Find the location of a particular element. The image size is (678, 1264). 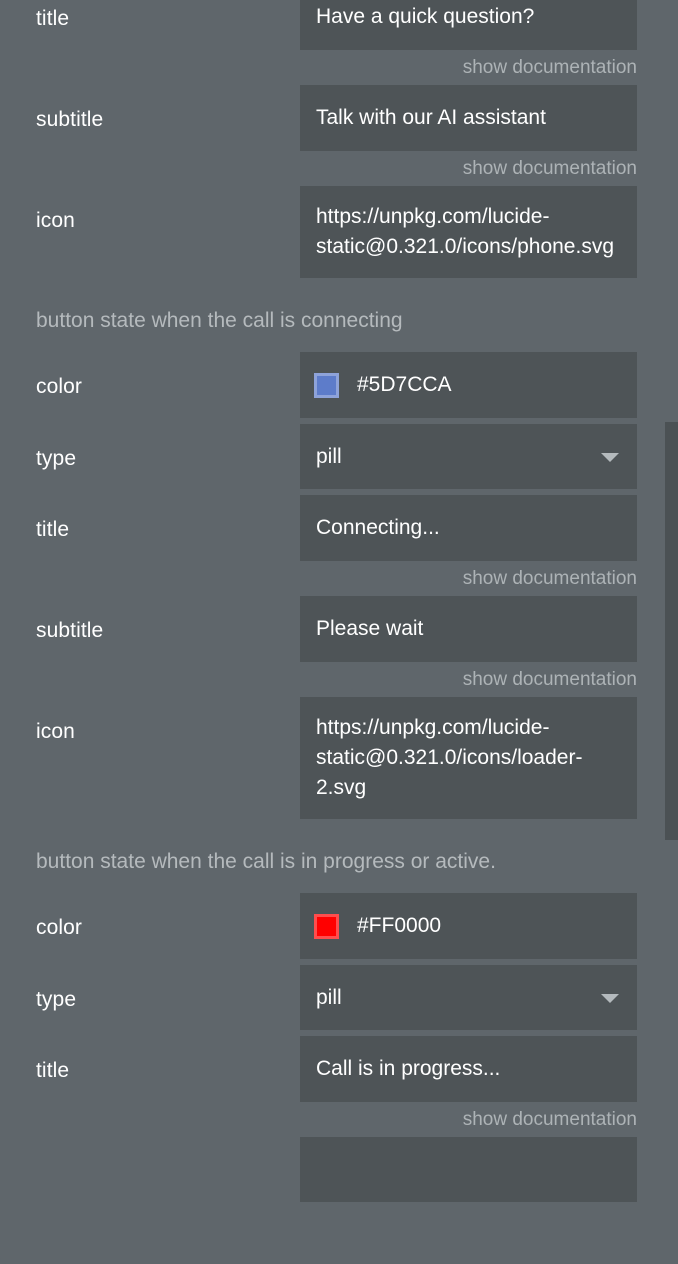

color-input-color: #5D7CCA is located at coordinates (468, 385).